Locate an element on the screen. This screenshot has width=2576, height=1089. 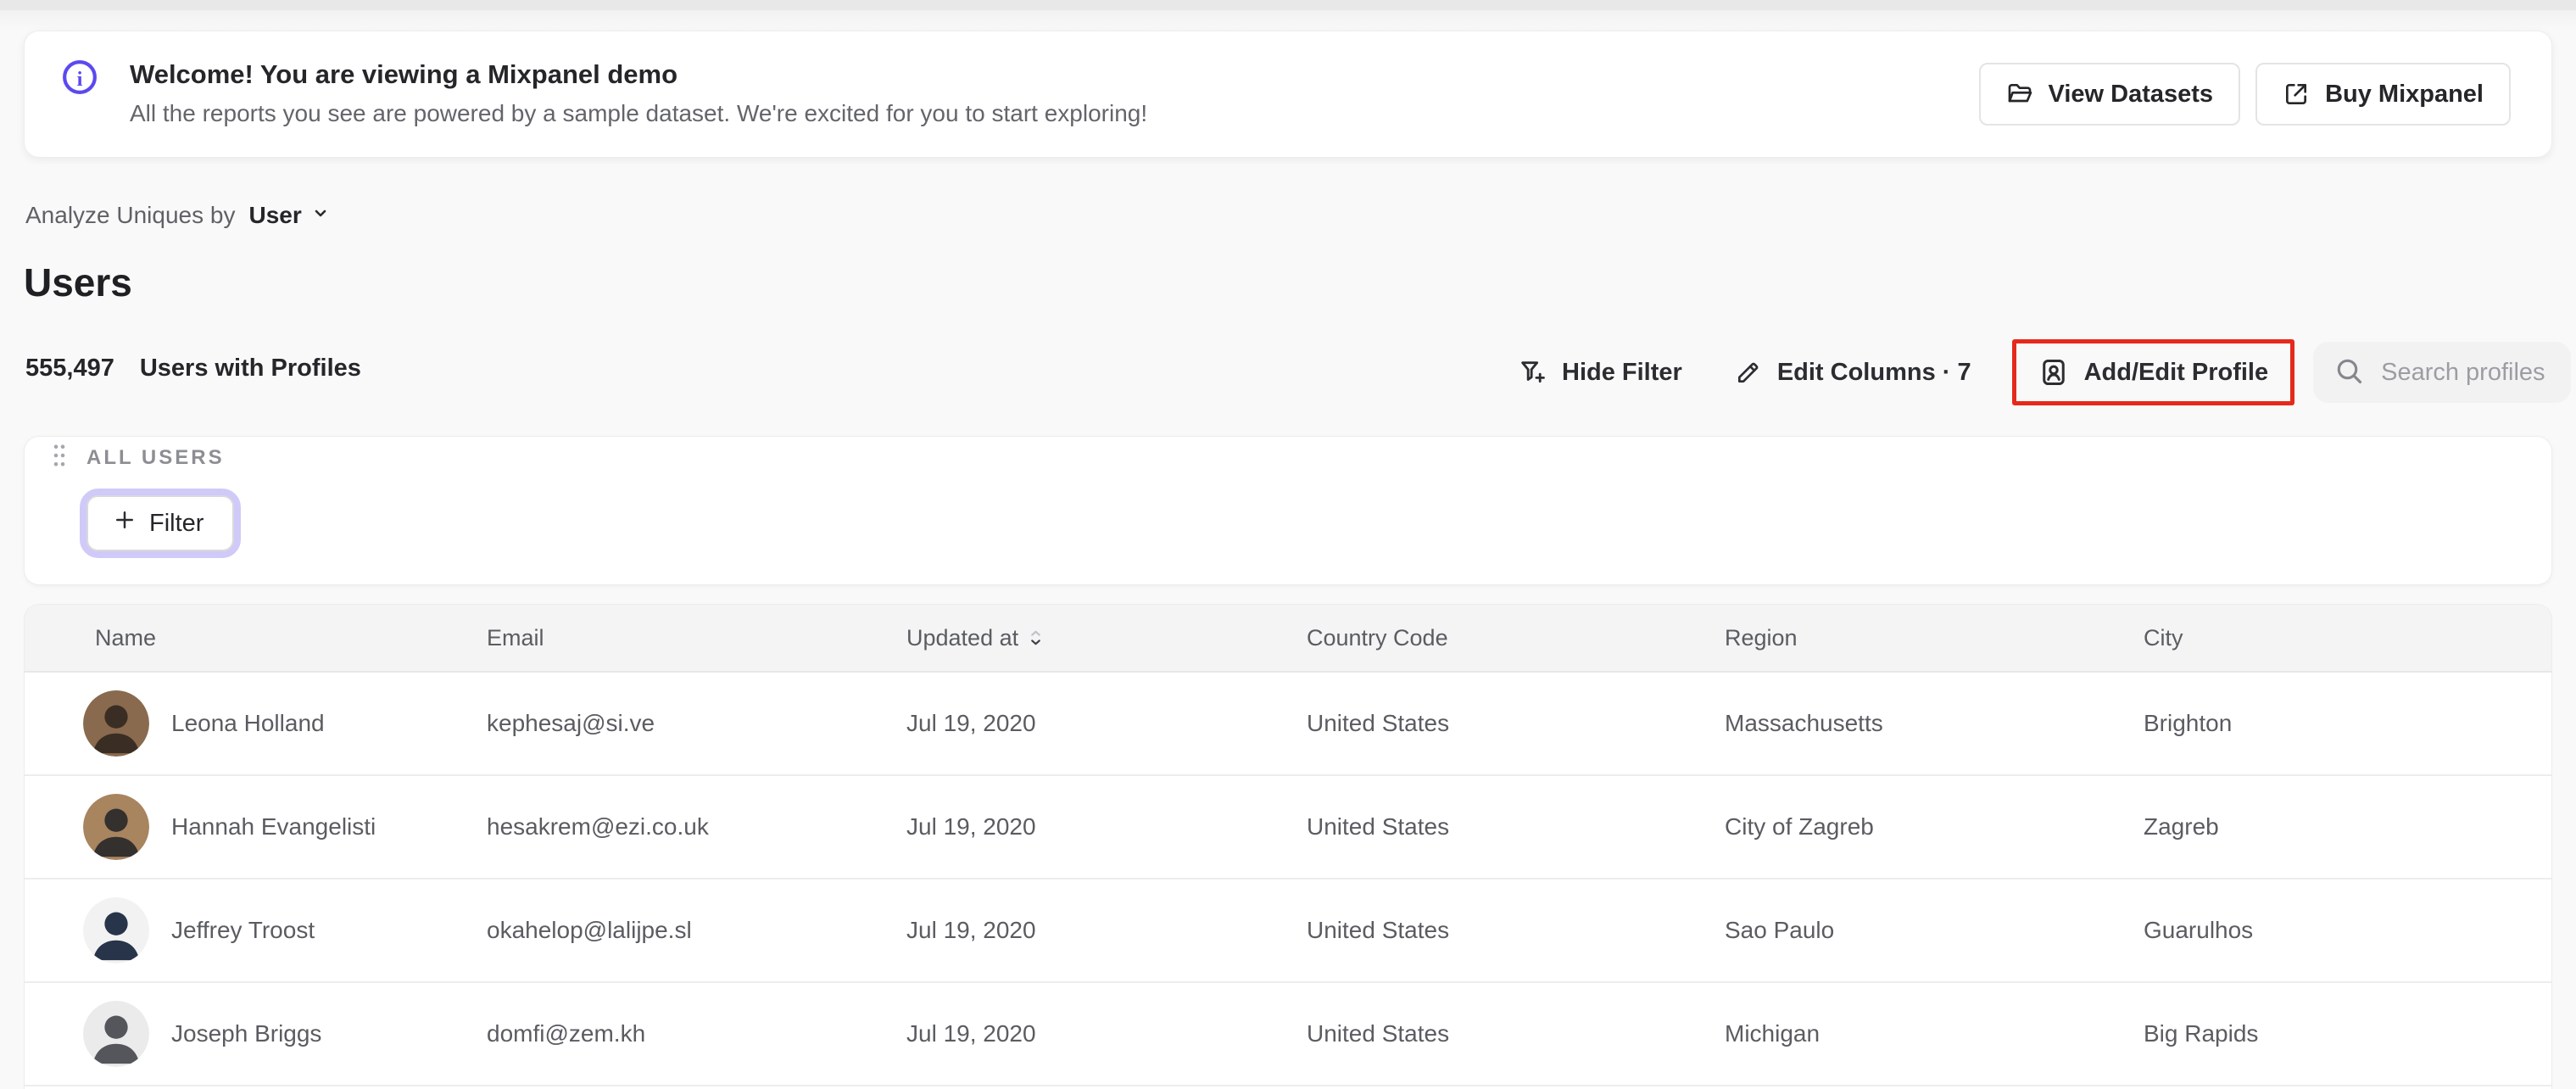
plus-icon is located at coordinates (124, 523).